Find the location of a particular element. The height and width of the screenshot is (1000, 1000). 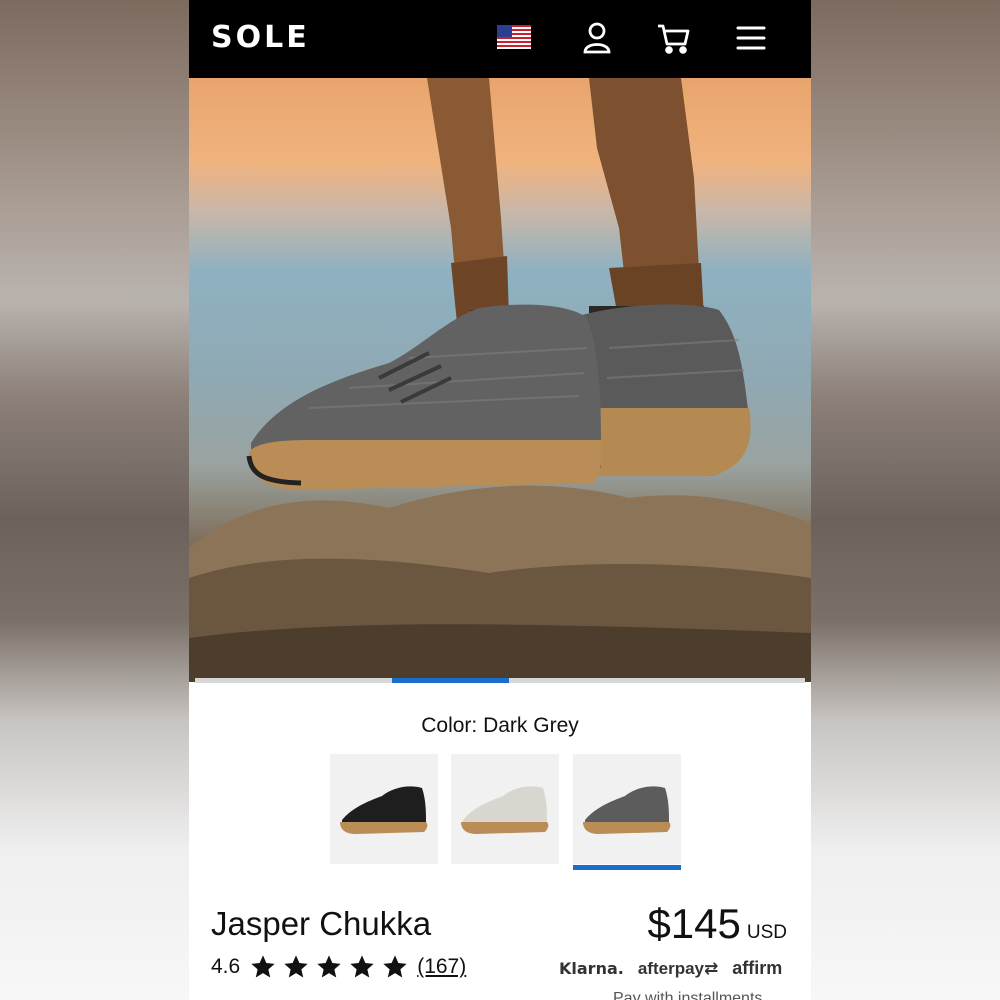

carousel-progress-indicator is located at coordinates (450, 680).